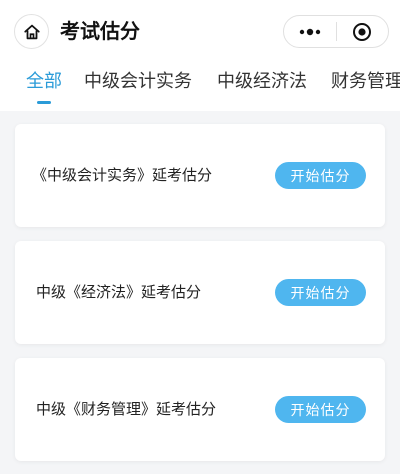  I want to click on page-title: 考试估分, so click(100, 31).